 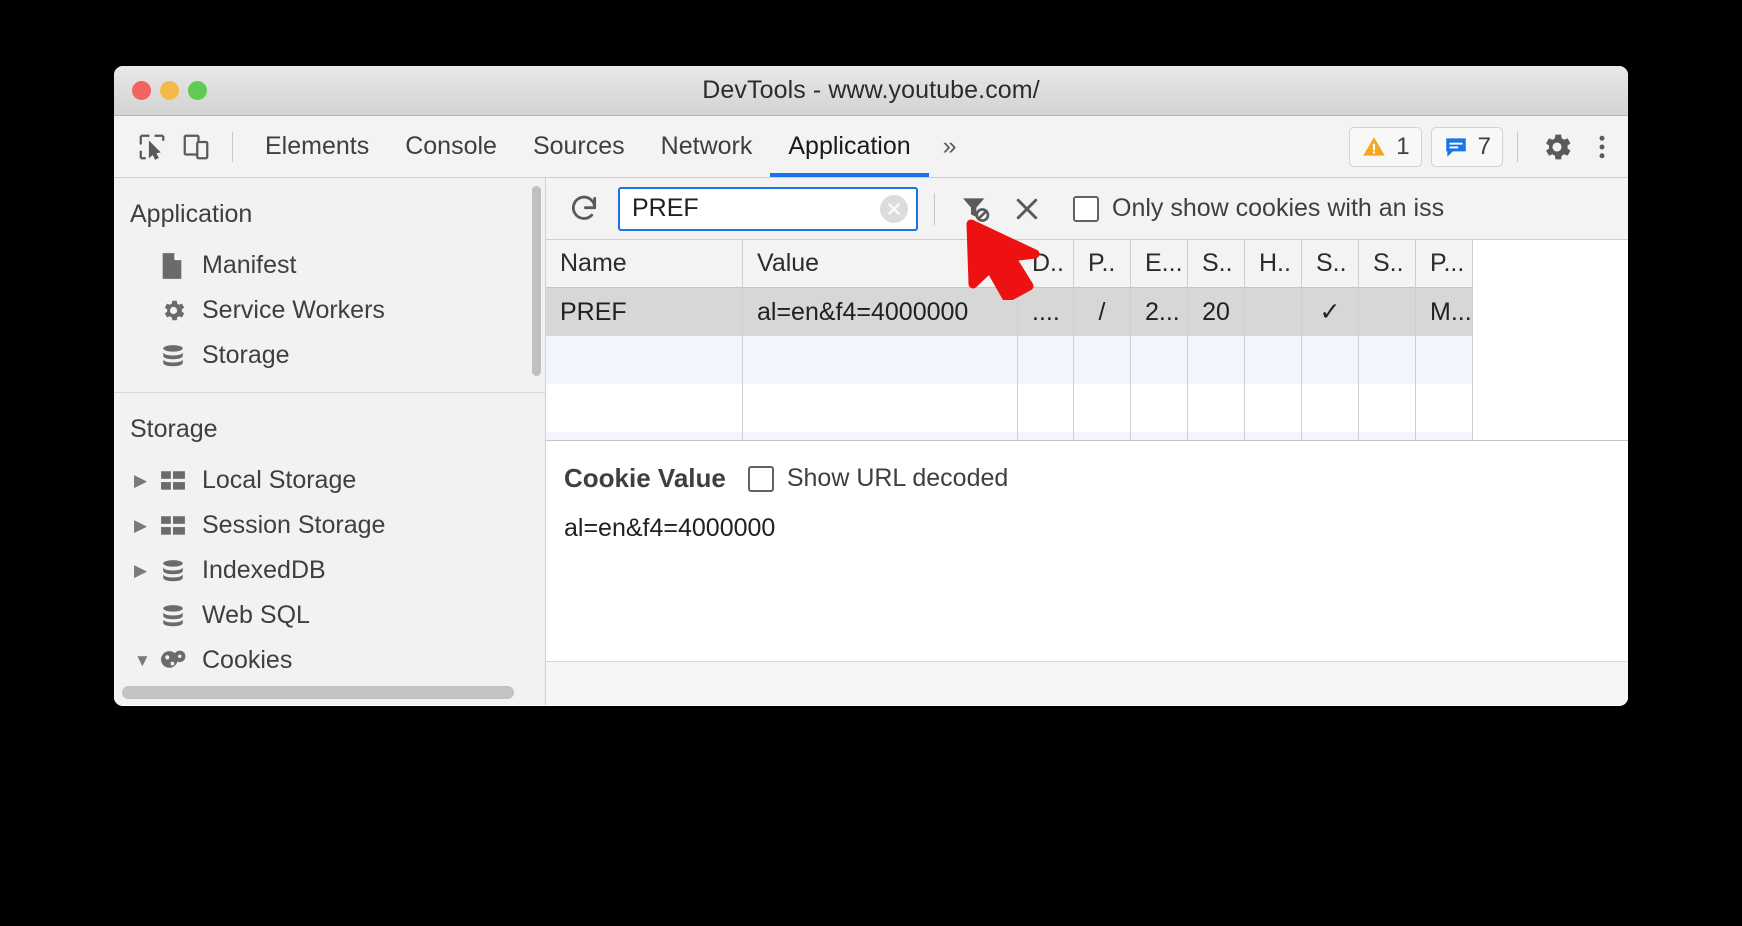 I want to click on cookie-value-header: Cookie Value Show URL decoded, so click(x=1096, y=478).